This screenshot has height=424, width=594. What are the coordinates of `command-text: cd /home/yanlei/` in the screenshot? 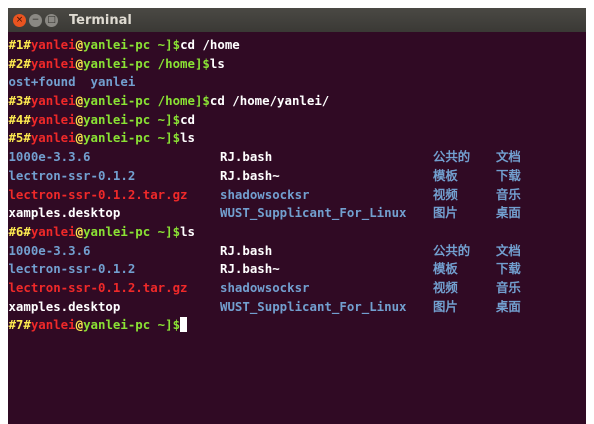 It's located at (269, 101).